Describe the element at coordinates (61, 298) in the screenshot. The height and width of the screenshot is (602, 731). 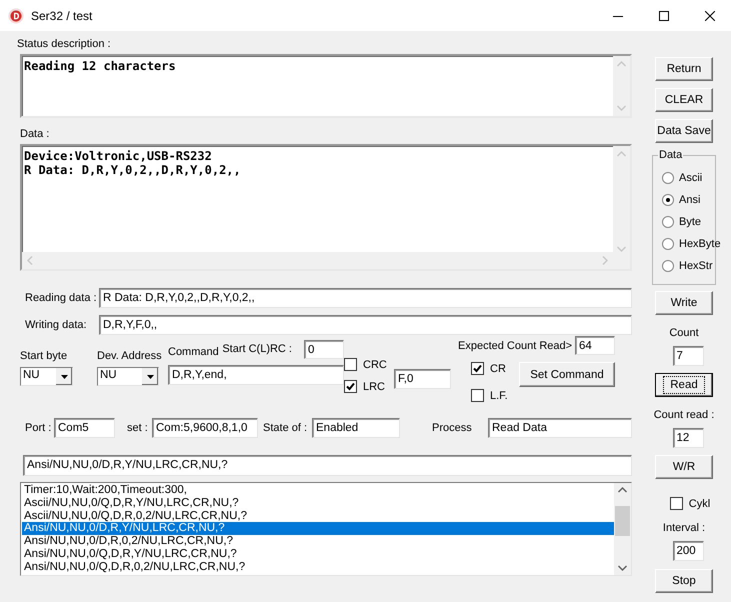
I see `reading-data-label: Reading data :` at that location.